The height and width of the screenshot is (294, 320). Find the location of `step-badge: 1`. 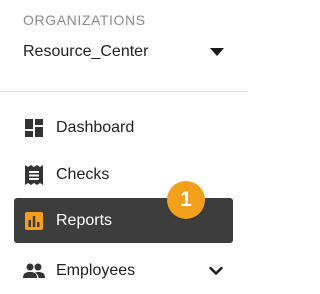

step-badge: 1 is located at coordinates (186, 200).